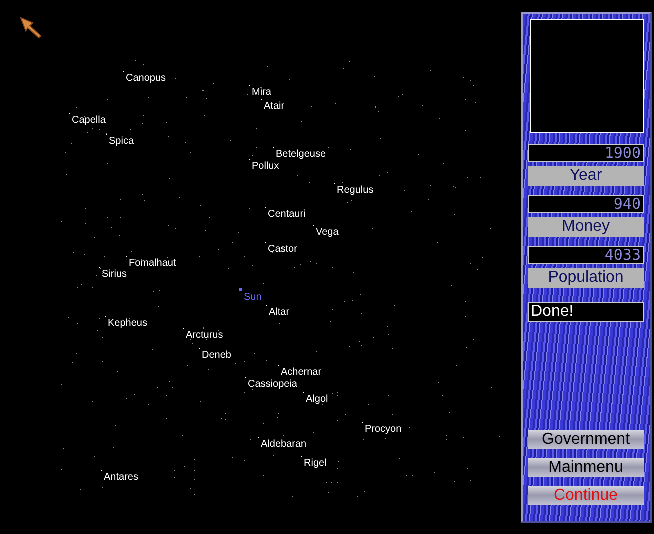  Describe the element at coordinates (151, 262) in the screenshot. I see `star-label: Fomalhaut` at that location.